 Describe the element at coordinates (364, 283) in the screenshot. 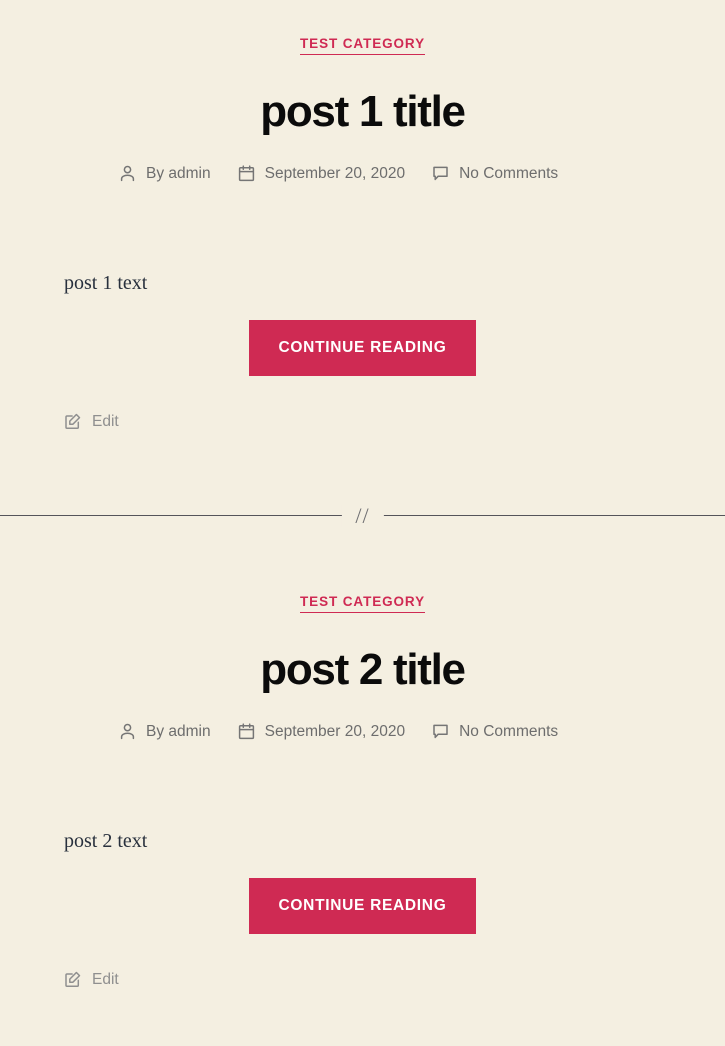

I see `entry-content: post 1 text` at that location.